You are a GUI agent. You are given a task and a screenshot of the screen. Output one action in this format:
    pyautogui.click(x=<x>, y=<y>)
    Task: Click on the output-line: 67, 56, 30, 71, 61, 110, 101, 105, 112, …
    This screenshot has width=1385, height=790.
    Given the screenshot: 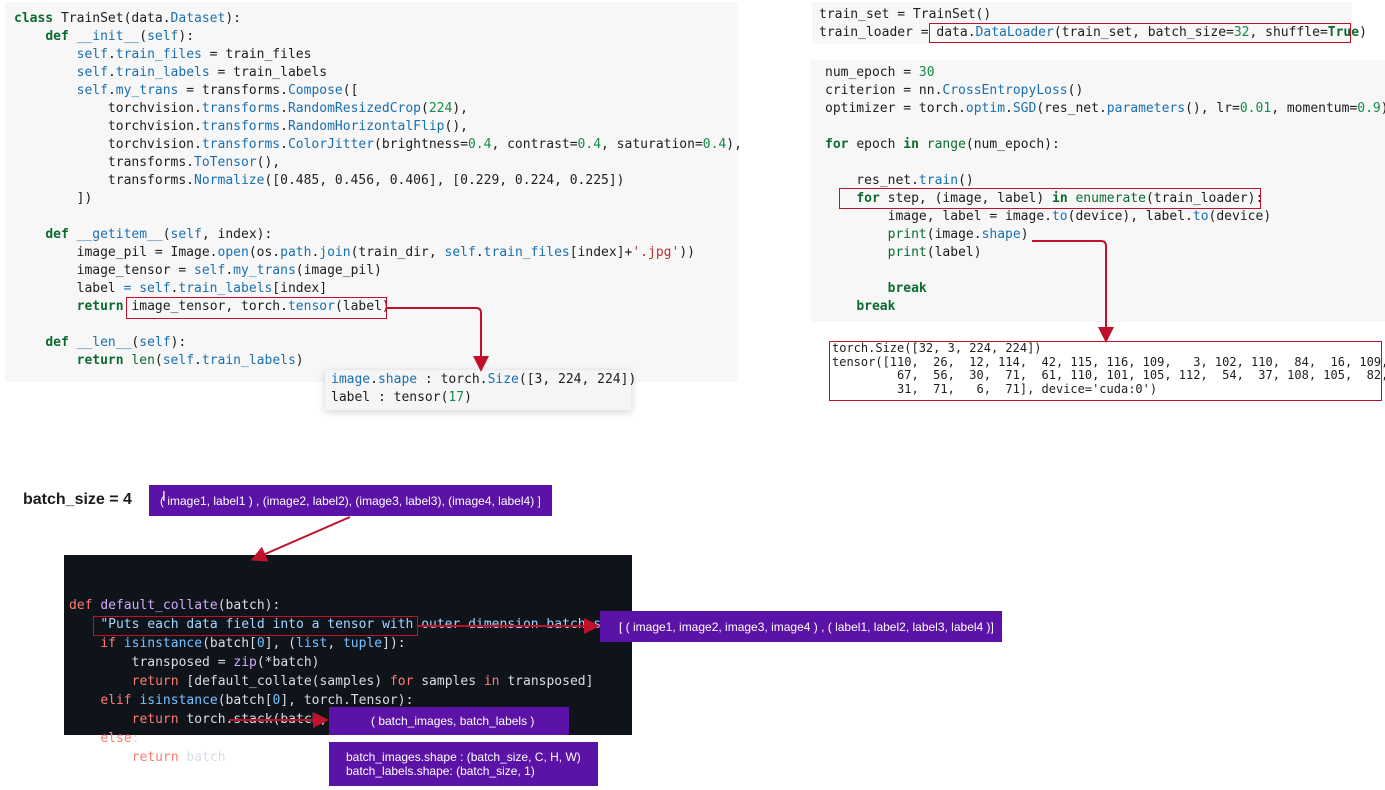 What is the action you would take?
    pyautogui.click(x=1108, y=375)
    